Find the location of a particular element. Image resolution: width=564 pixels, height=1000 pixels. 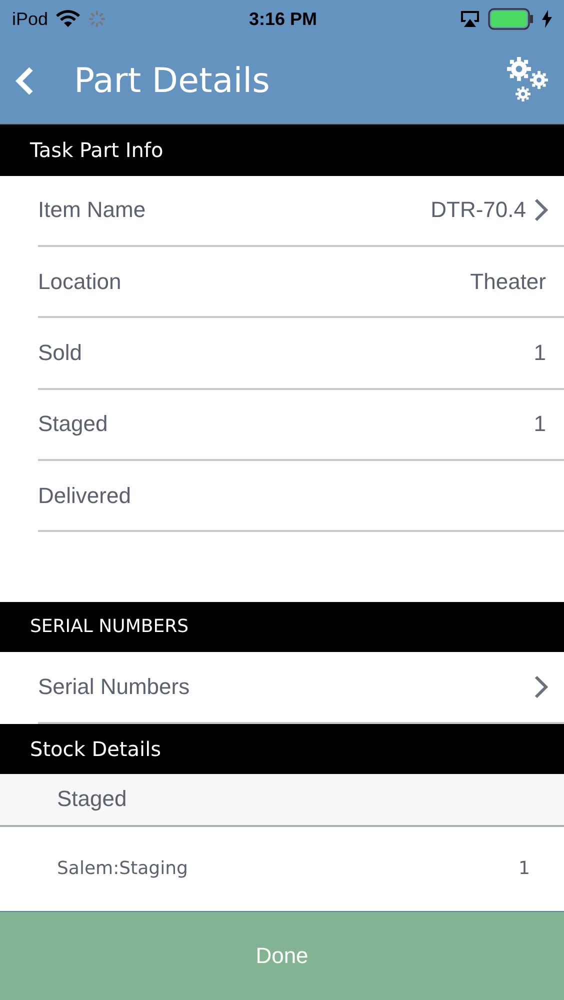

wifi-icon is located at coordinates (68, 19).